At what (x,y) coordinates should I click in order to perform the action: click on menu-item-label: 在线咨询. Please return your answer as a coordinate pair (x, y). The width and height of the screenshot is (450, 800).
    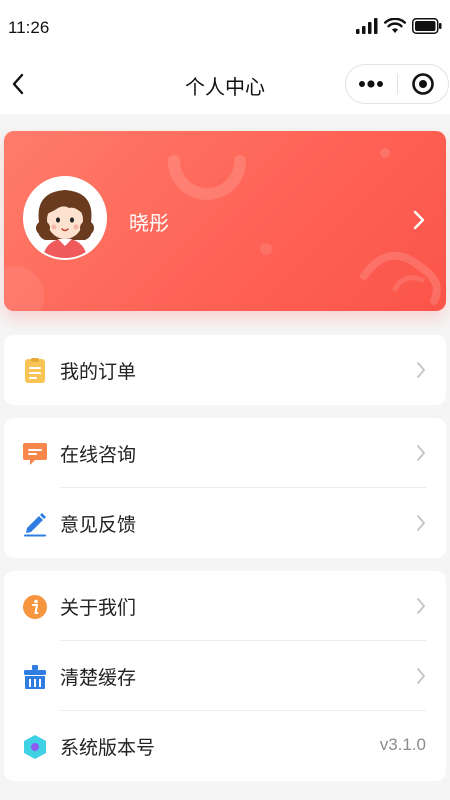
    Looking at the image, I should click on (98, 455).